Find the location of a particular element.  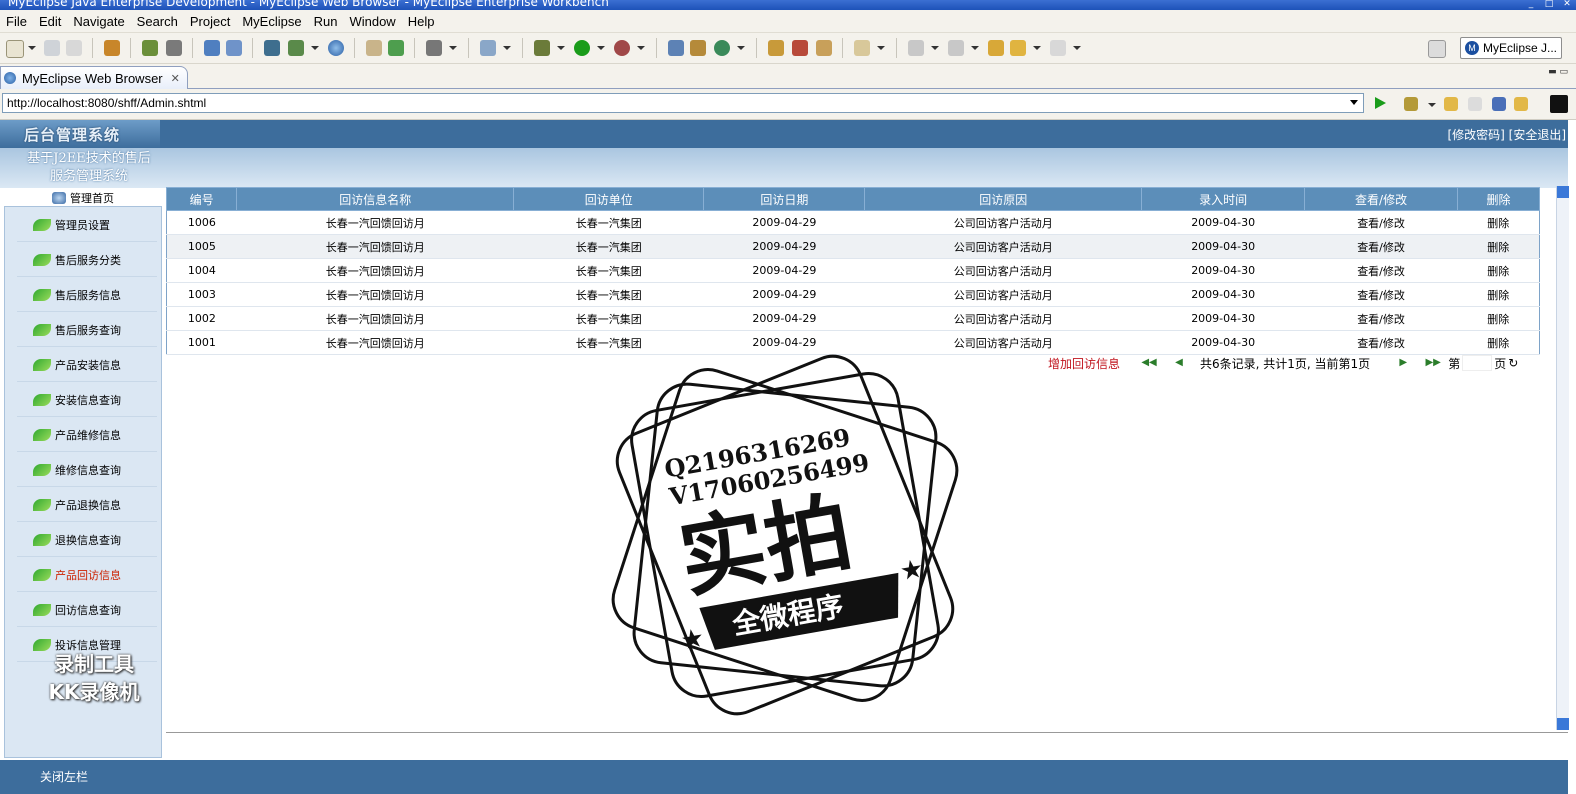

menu-myeclipse: MyEclipse is located at coordinates (271, 21).